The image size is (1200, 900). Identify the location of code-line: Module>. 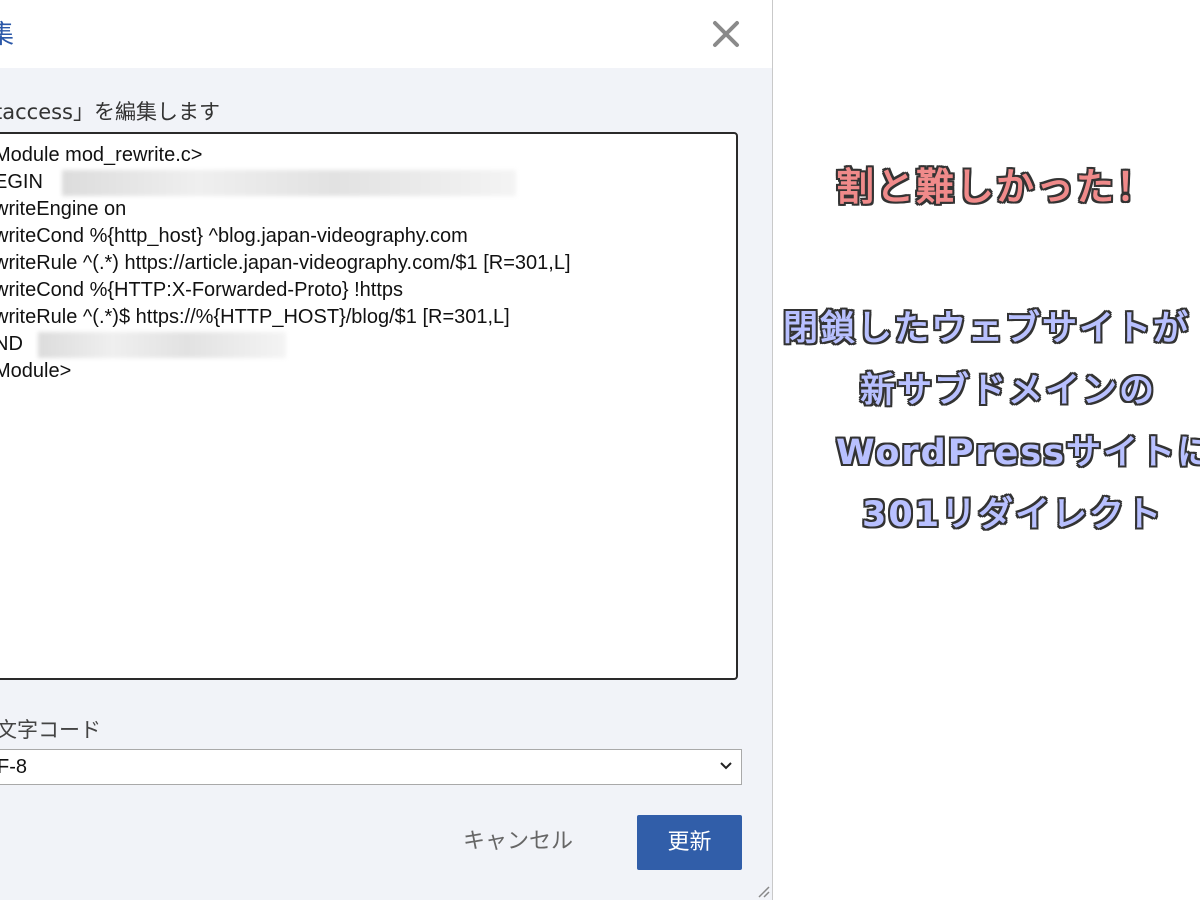
(36, 371).